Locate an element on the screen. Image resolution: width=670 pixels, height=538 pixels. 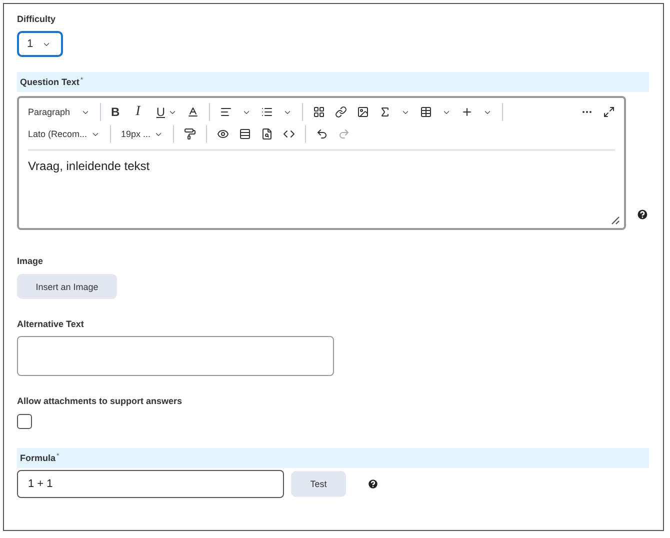
test-button: Test is located at coordinates (318, 484).